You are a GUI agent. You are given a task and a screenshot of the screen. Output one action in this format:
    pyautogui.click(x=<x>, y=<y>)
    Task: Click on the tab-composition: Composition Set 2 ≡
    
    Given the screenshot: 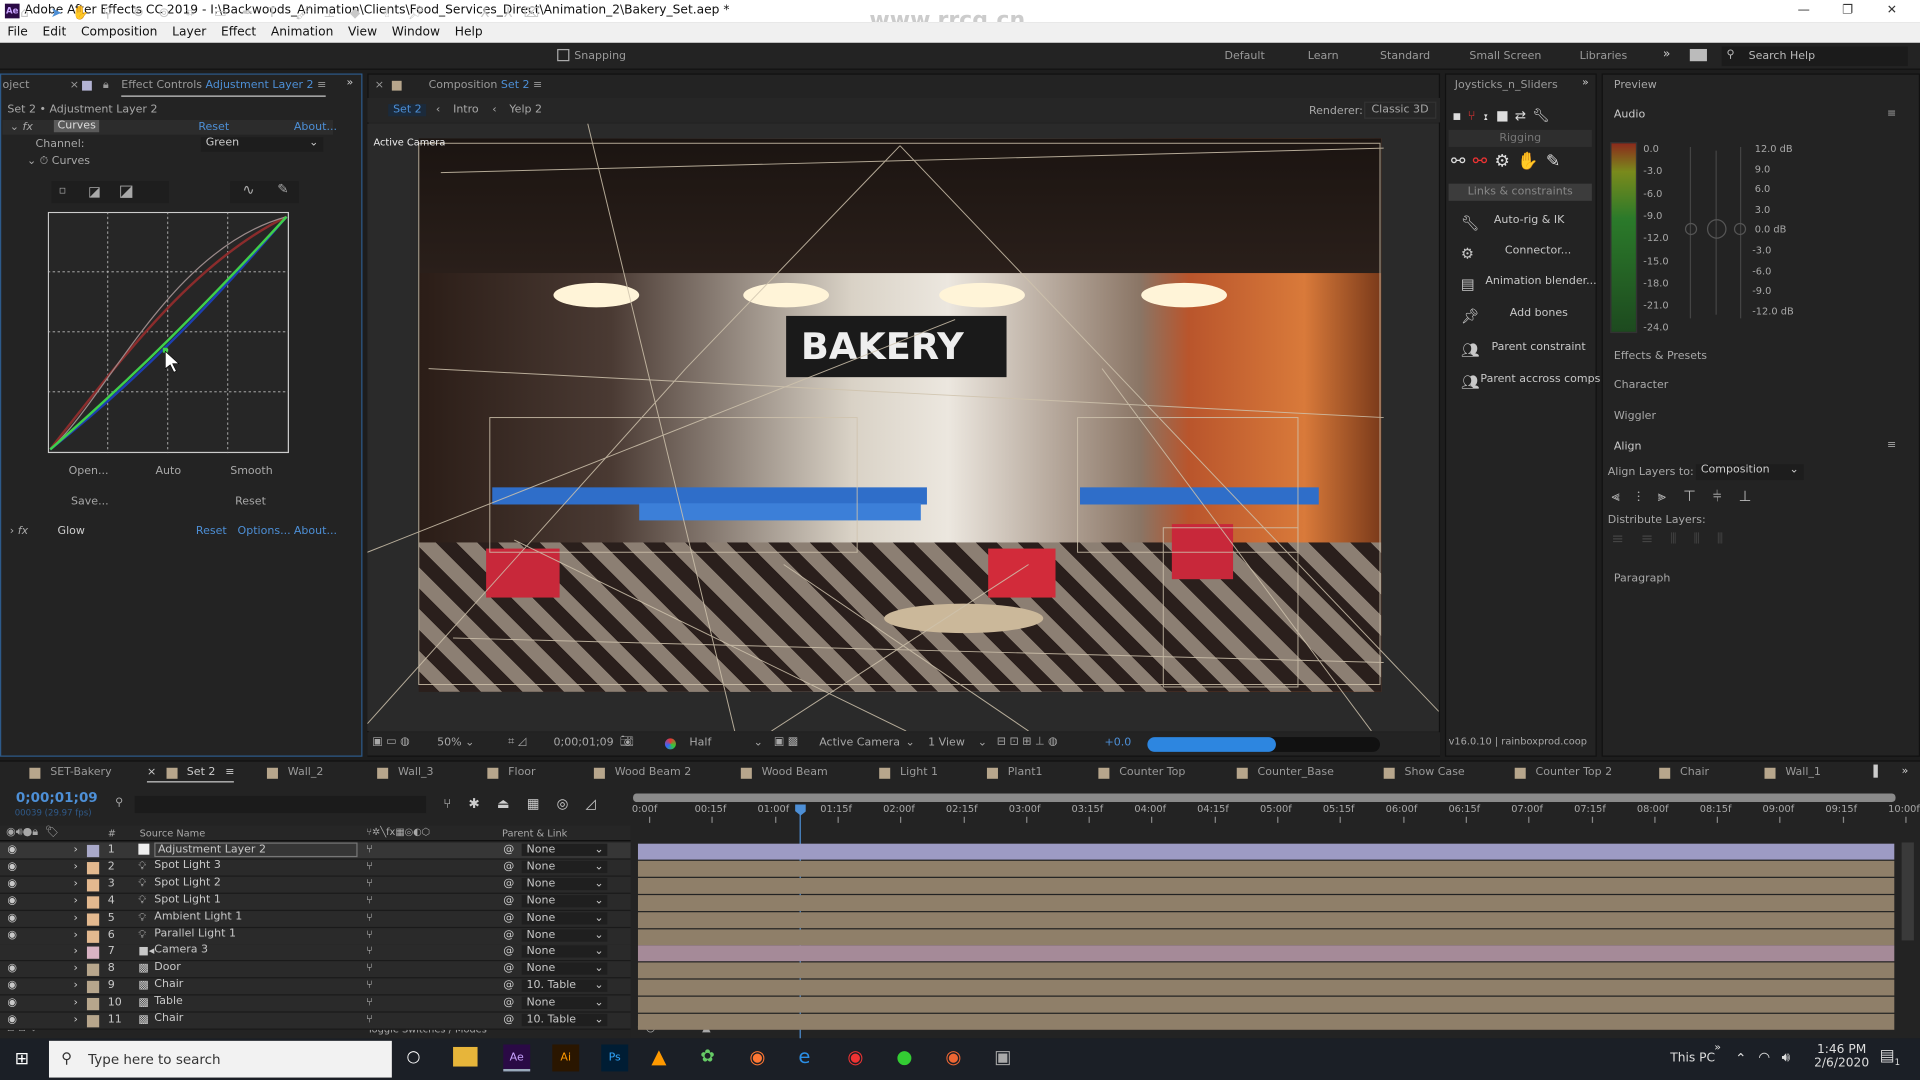 What is the action you would take?
    pyautogui.click(x=486, y=86)
    